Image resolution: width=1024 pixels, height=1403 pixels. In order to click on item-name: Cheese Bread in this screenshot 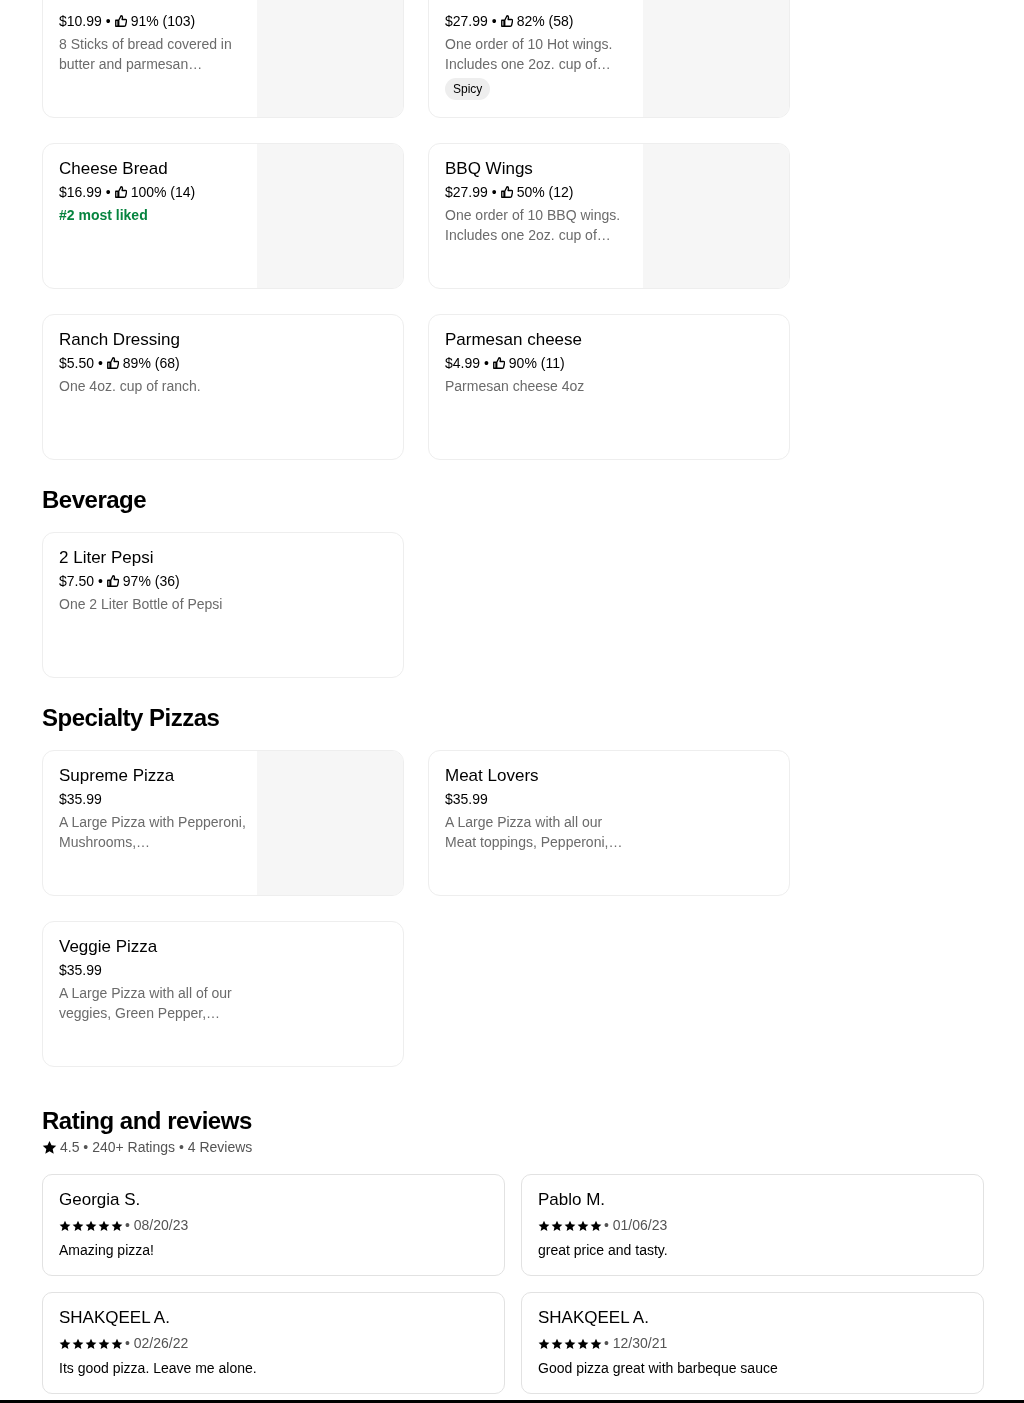, I will do `click(114, 169)`.